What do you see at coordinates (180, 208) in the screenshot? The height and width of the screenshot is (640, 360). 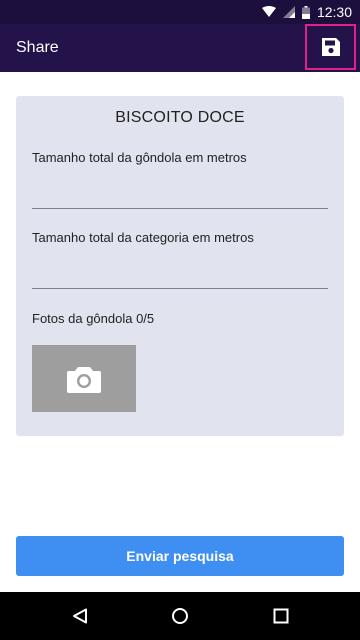 I see `gondola-size-underline` at bounding box center [180, 208].